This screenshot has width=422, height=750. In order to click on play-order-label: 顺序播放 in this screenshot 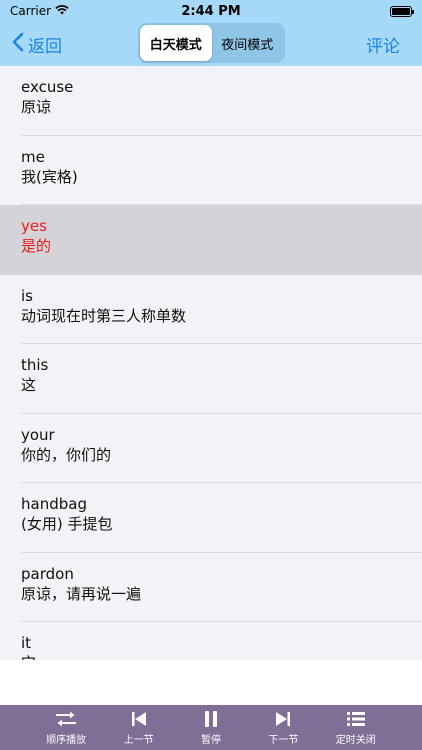, I will do `click(66, 740)`.